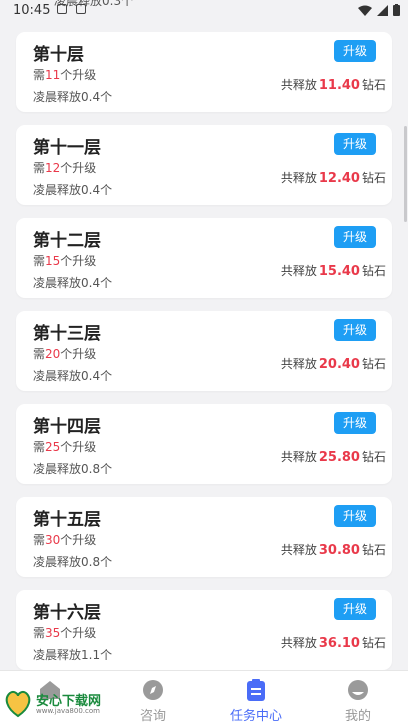 The height and width of the screenshot is (726, 408). What do you see at coordinates (153, 690) in the screenshot?
I see `compass-icon` at bounding box center [153, 690].